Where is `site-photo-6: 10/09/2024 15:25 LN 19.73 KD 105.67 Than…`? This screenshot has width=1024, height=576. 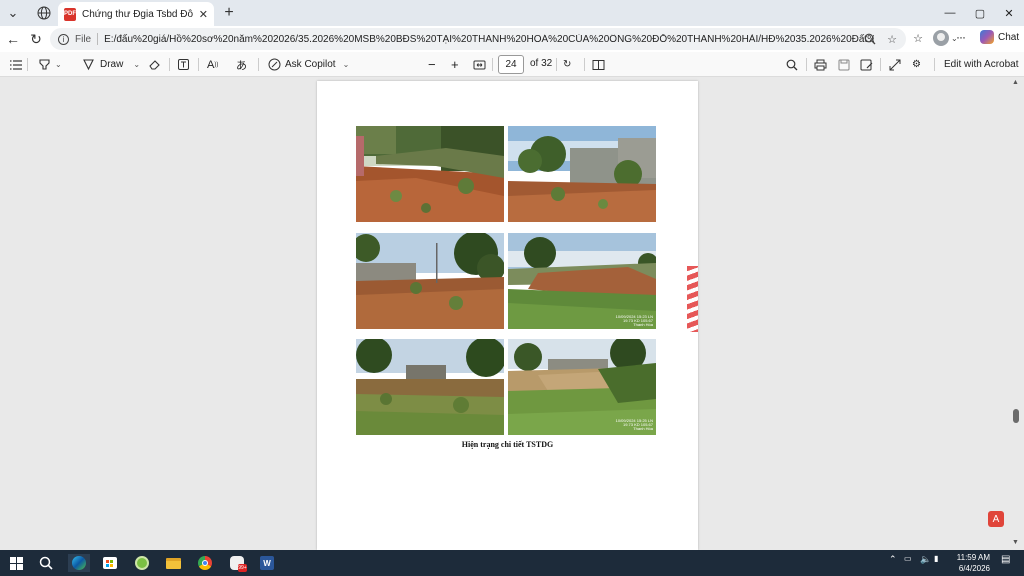
site-photo-6: 10/09/2024 15:25 LN 19.73 KD 105.67 Than… is located at coordinates (582, 387).